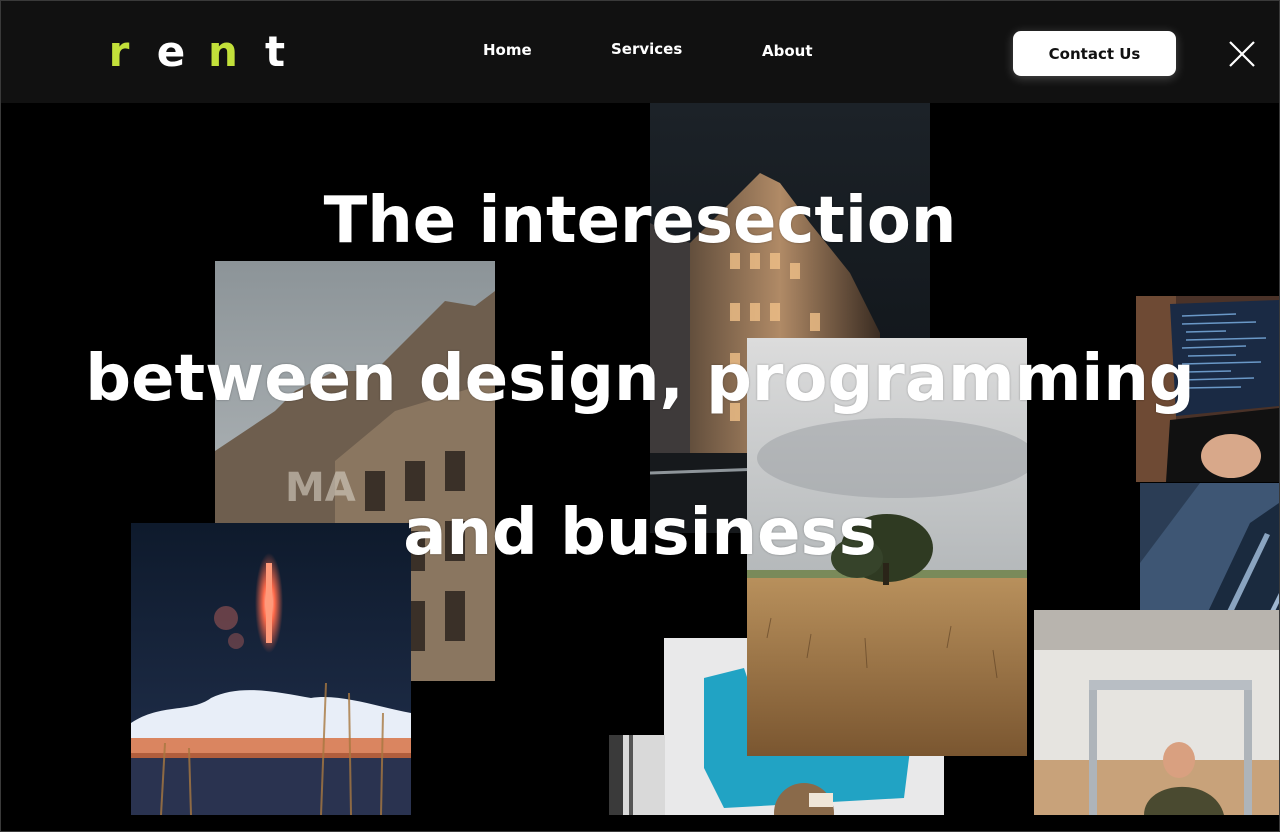 The image size is (1280, 832). What do you see at coordinates (275, 51) in the screenshot?
I see `logo-letter-t: t` at bounding box center [275, 51].